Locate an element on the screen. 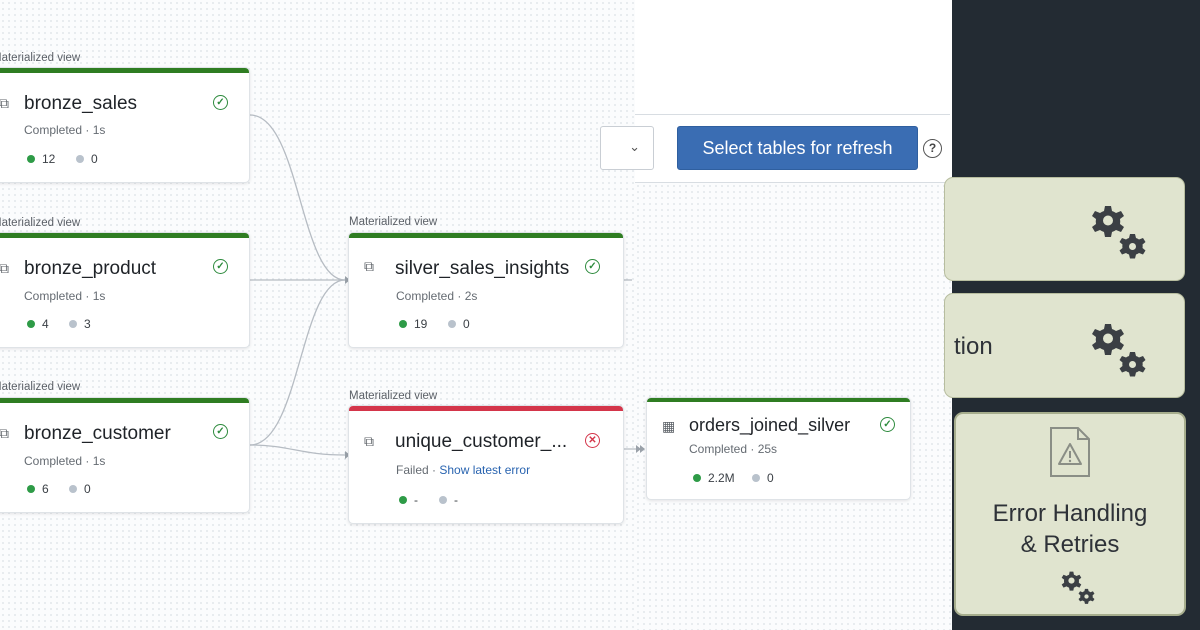 The height and width of the screenshot is (630, 1200). warning-document-icon is located at coordinates (1070, 452).